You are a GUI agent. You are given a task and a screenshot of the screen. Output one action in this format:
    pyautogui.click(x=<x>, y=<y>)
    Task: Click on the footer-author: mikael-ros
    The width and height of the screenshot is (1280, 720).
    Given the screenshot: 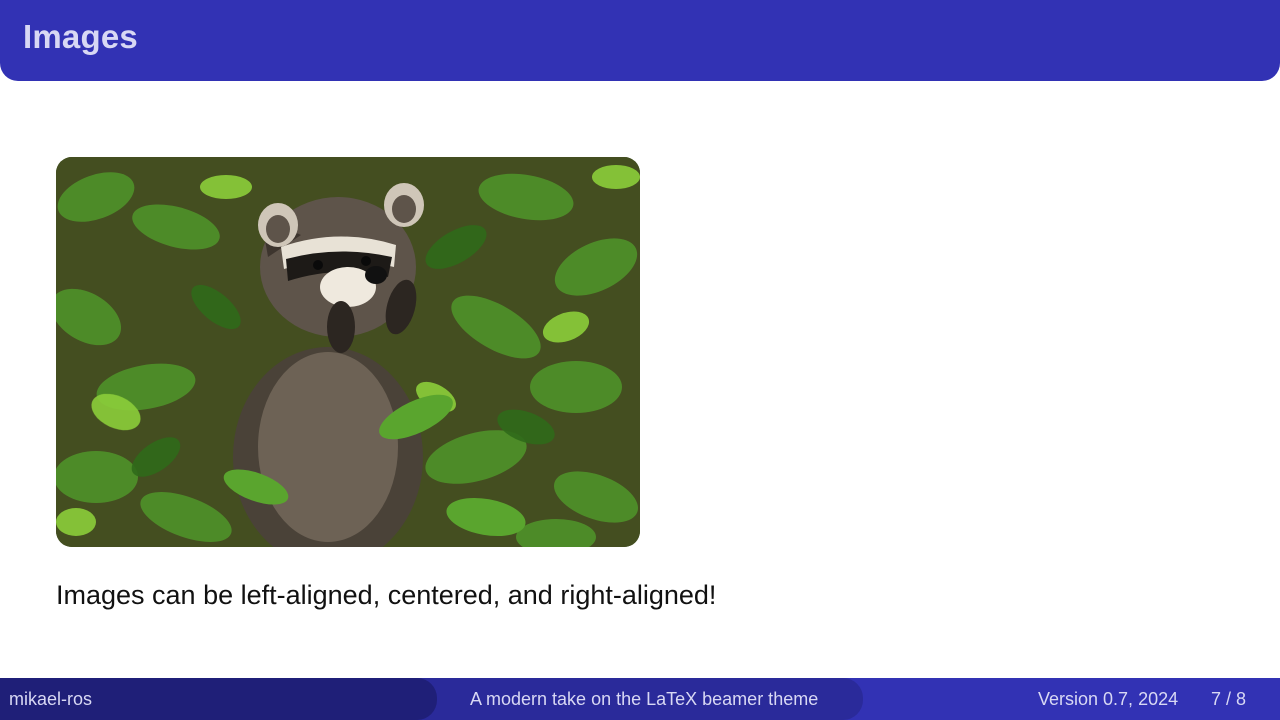 What is the action you would take?
    pyautogui.click(x=51, y=699)
    